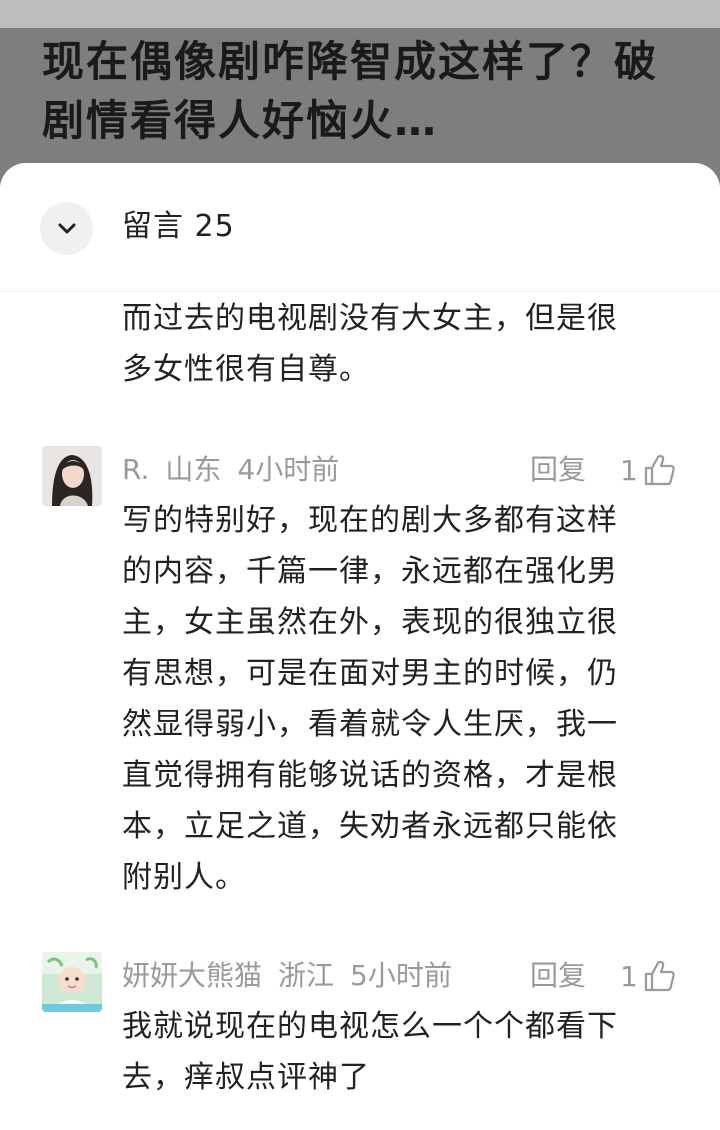 The width and height of the screenshot is (720, 1130). I want to click on comment-text-line: 附别人。, so click(184, 877).